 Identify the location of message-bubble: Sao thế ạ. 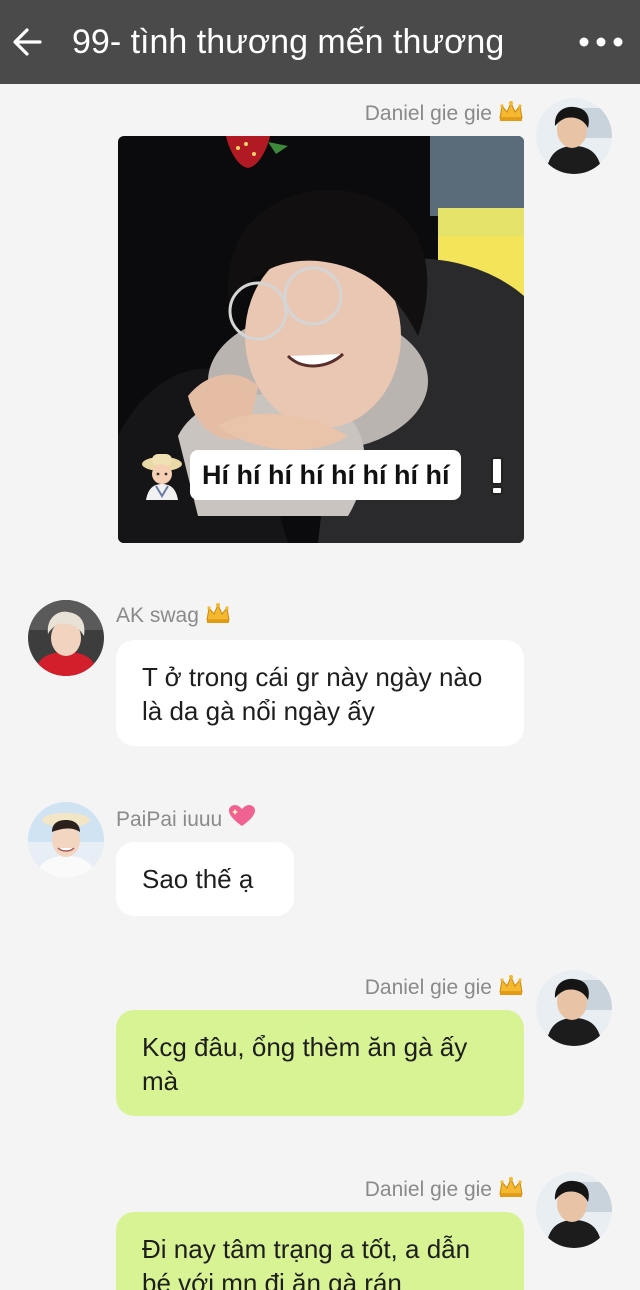
(205, 879).